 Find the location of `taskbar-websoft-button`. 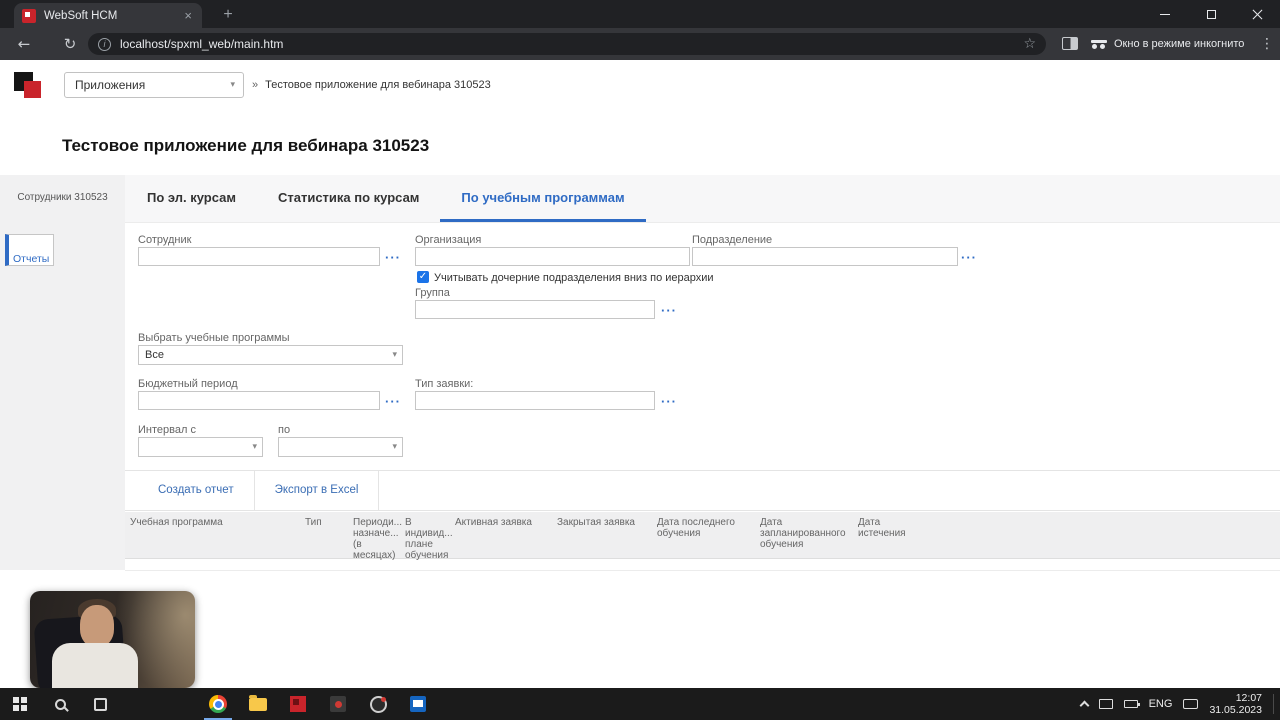

taskbar-websoft-button is located at coordinates (298, 704).